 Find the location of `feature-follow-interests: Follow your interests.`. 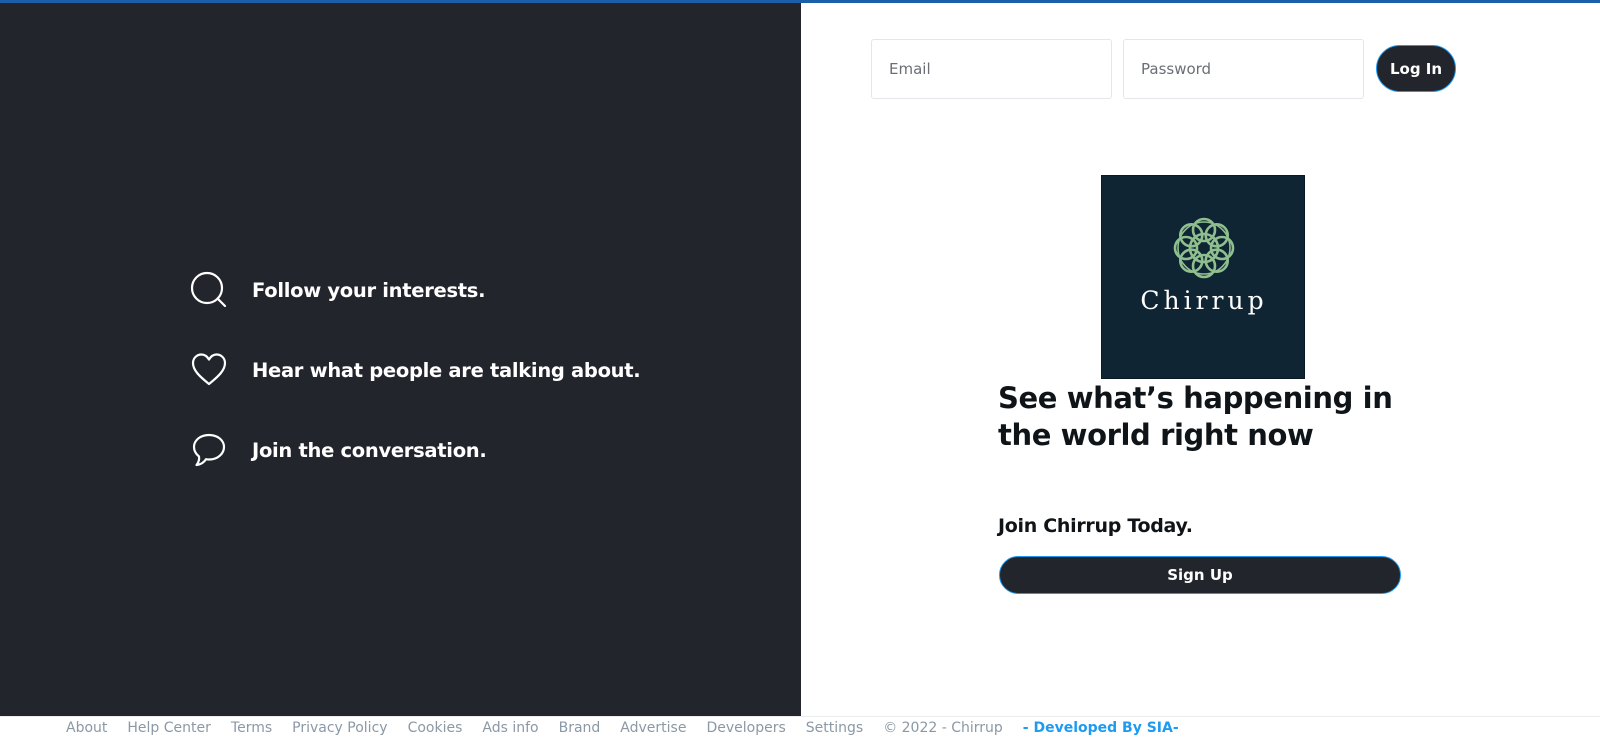

feature-follow-interests: Follow your interests. is located at coordinates (337, 290).